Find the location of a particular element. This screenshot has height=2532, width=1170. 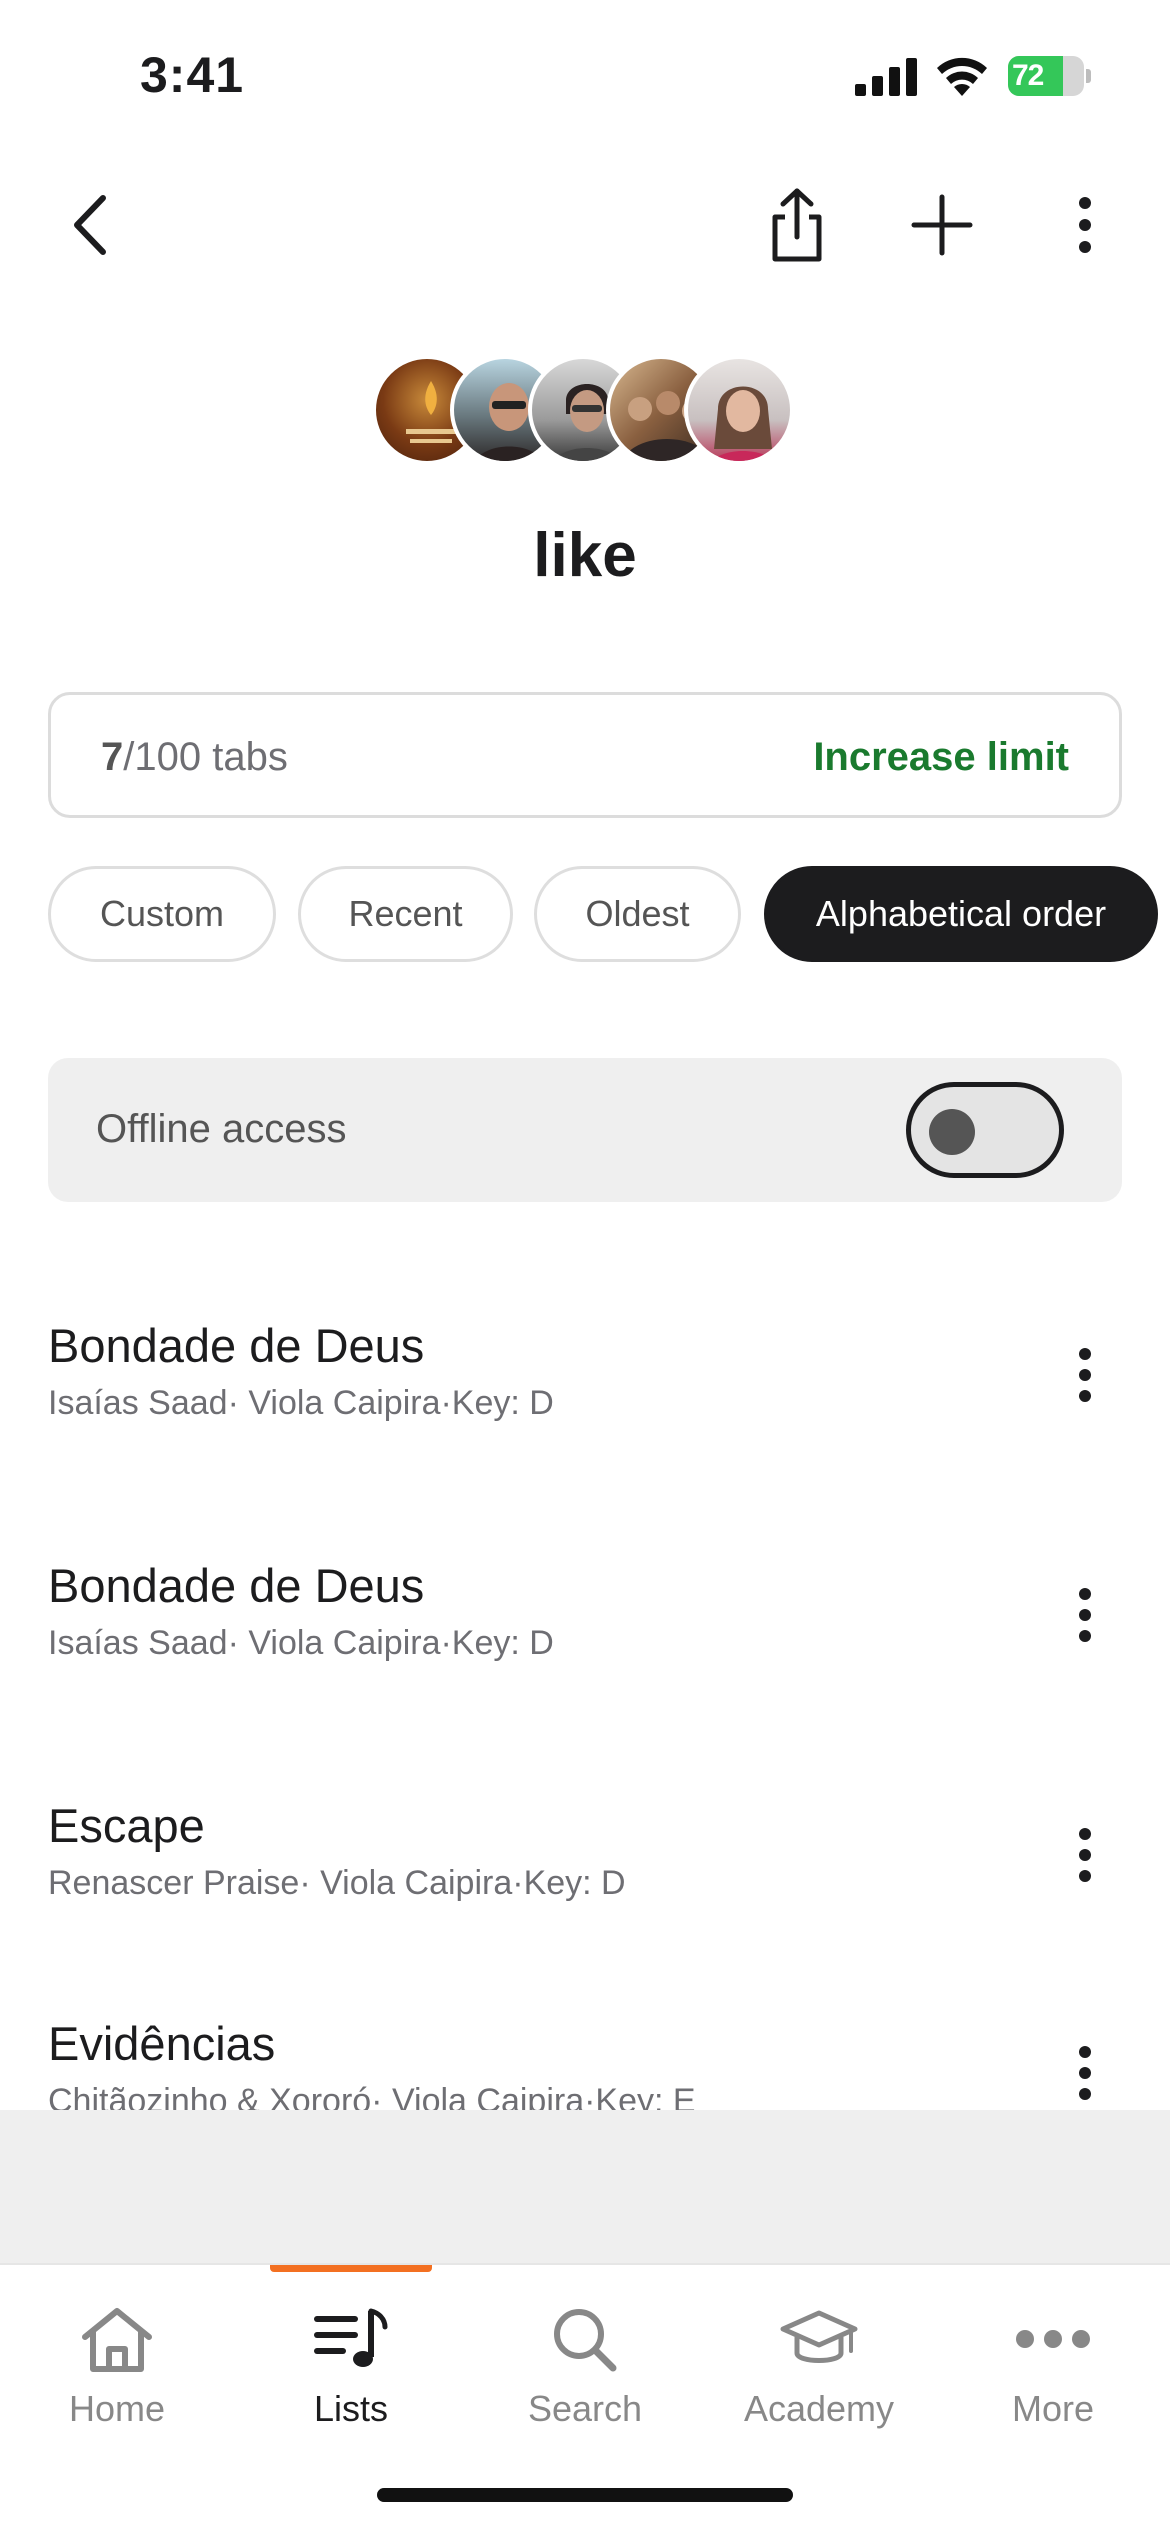

tab-label: Search is located at coordinates (585, 2408).